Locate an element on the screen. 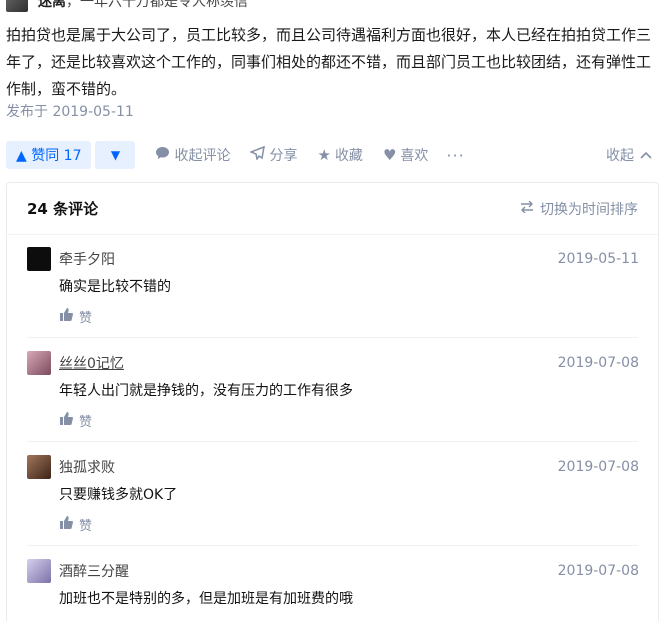 This screenshot has height=621, width=666. answer-actions: ▲ 赞同 17 ▼ 收起评论 分享 ★ 收藏 ♥ 喜欢 ··· 收起 is located at coordinates (331, 155).